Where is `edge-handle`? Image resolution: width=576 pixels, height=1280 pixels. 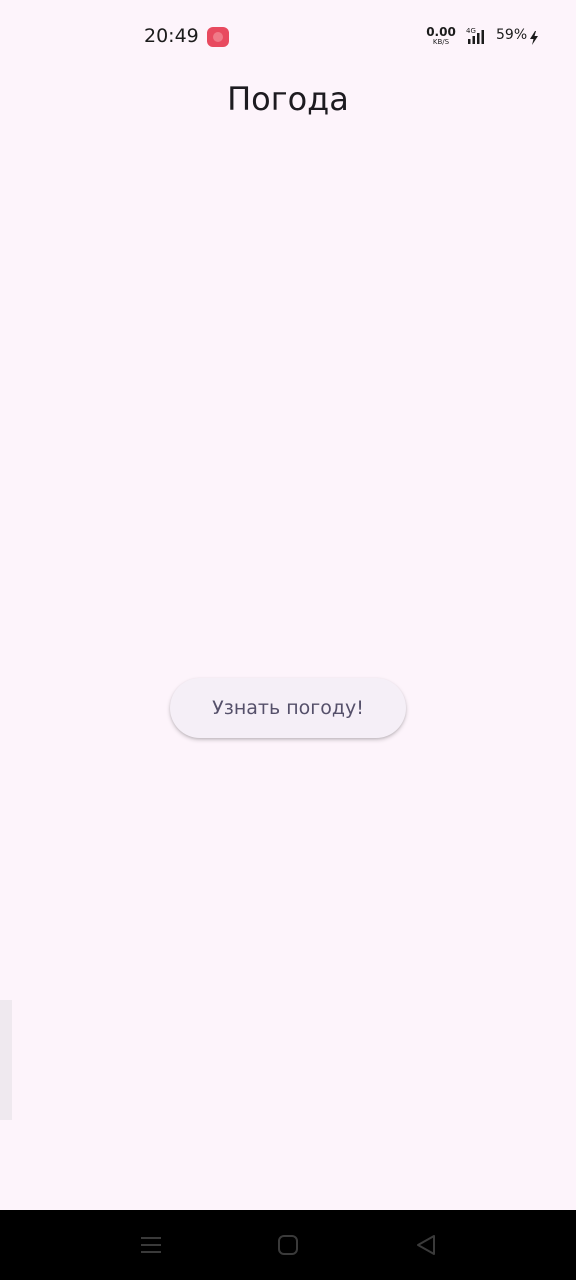 edge-handle is located at coordinates (6, 1060).